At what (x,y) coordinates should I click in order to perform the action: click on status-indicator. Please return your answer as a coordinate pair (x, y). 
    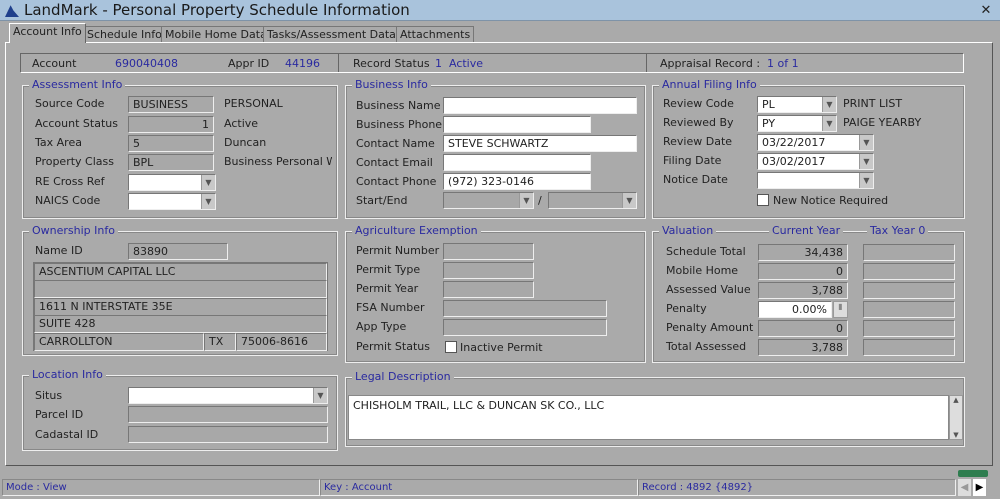
    Looking at the image, I should click on (973, 473).